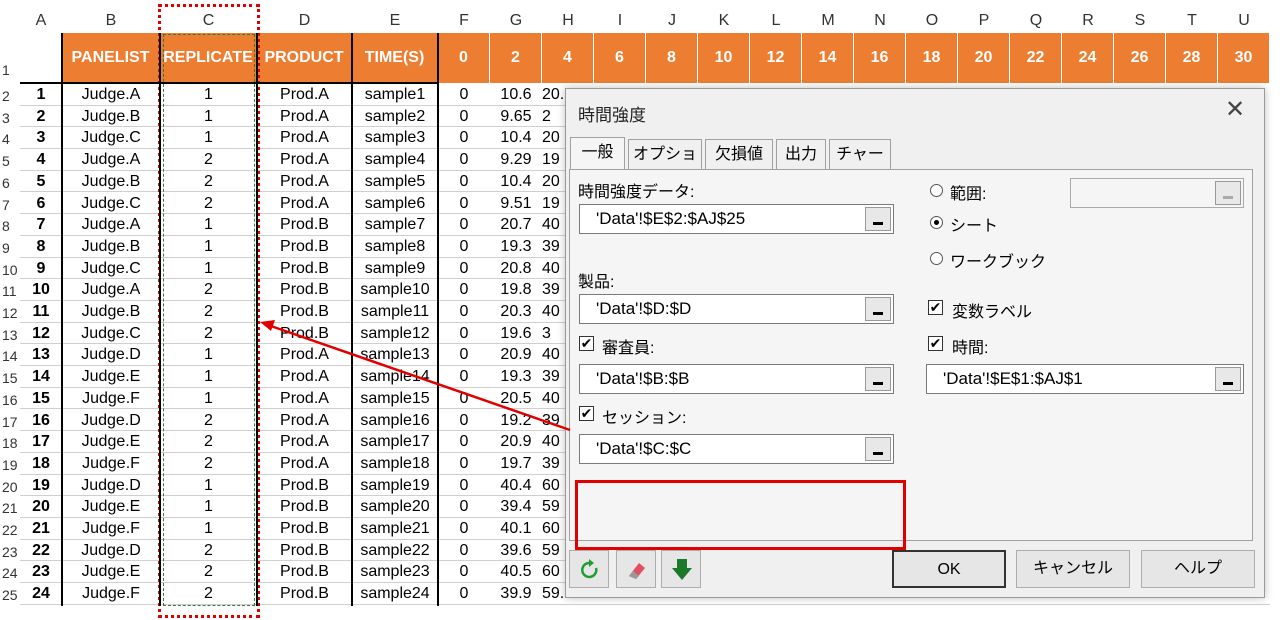 The width and height of the screenshot is (1280, 620). I want to click on clear-button, so click(636, 569).